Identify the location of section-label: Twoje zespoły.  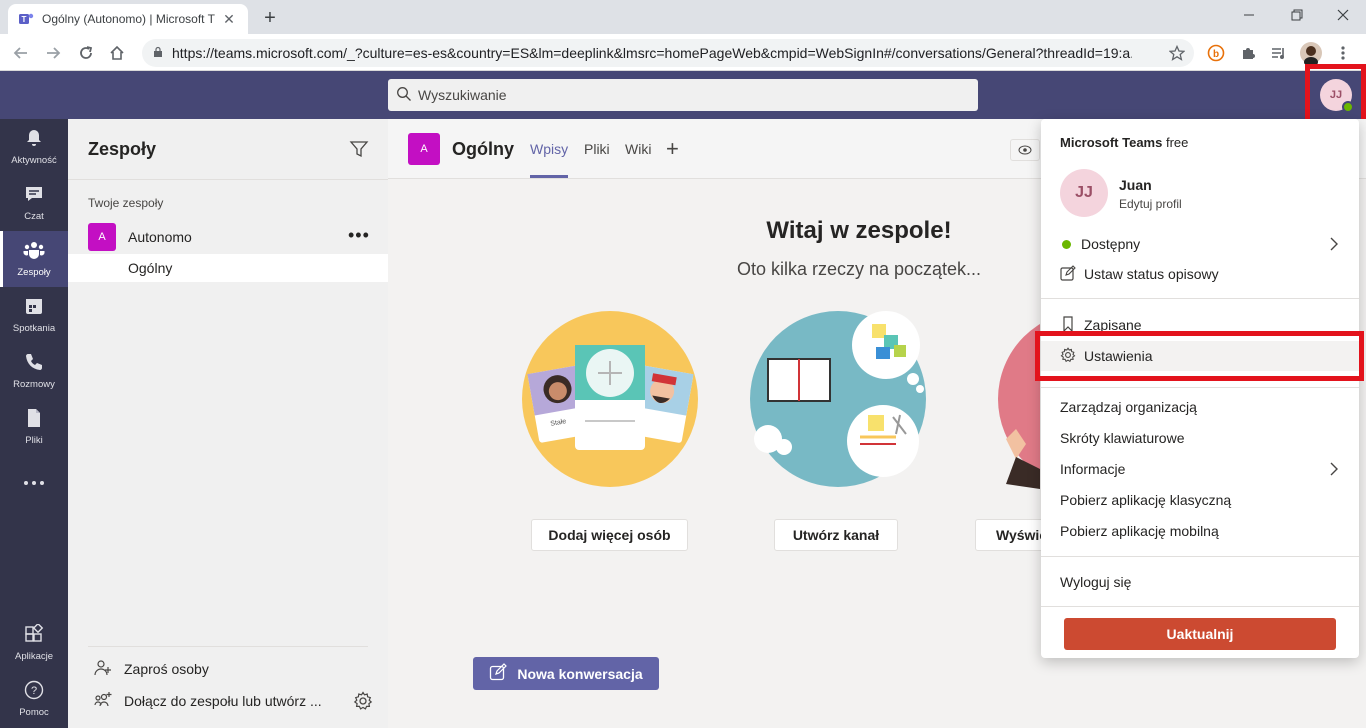
(126, 203).